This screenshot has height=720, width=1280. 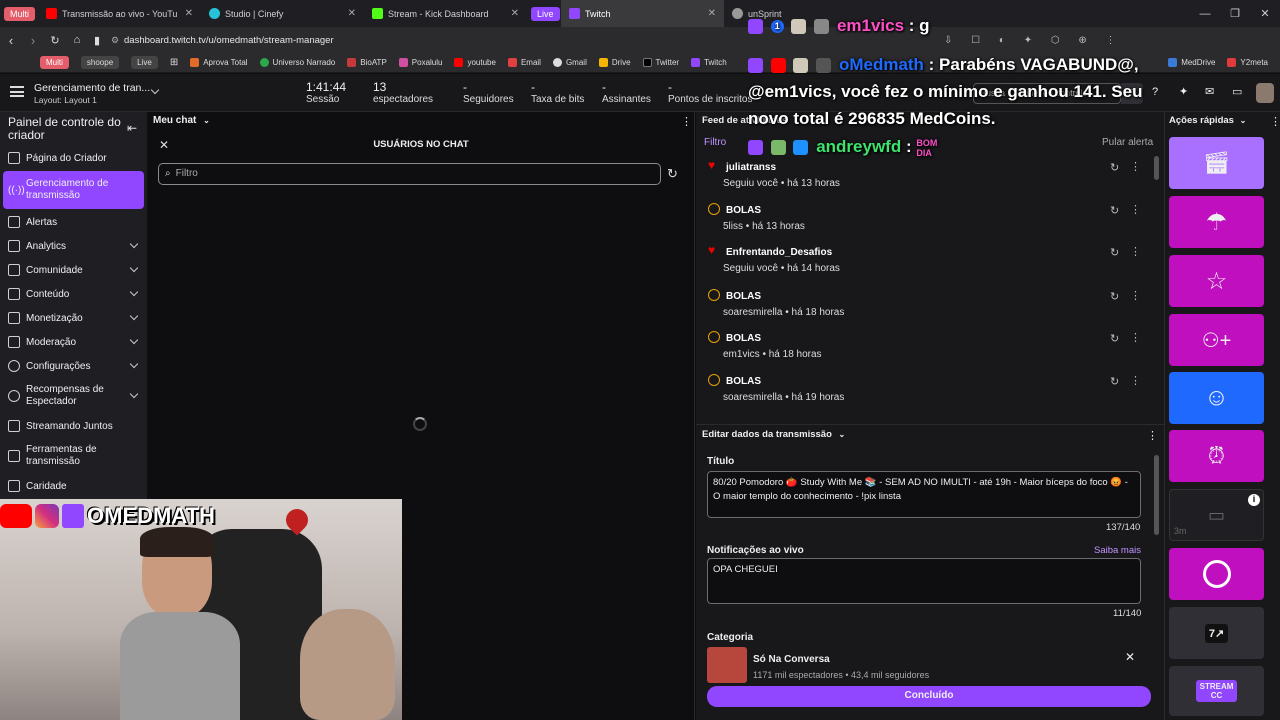 What do you see at coordinates (409, 174) in the screenshot?
I see `filter-input: ⌕ Filtro` at bounding box center [409, 174].